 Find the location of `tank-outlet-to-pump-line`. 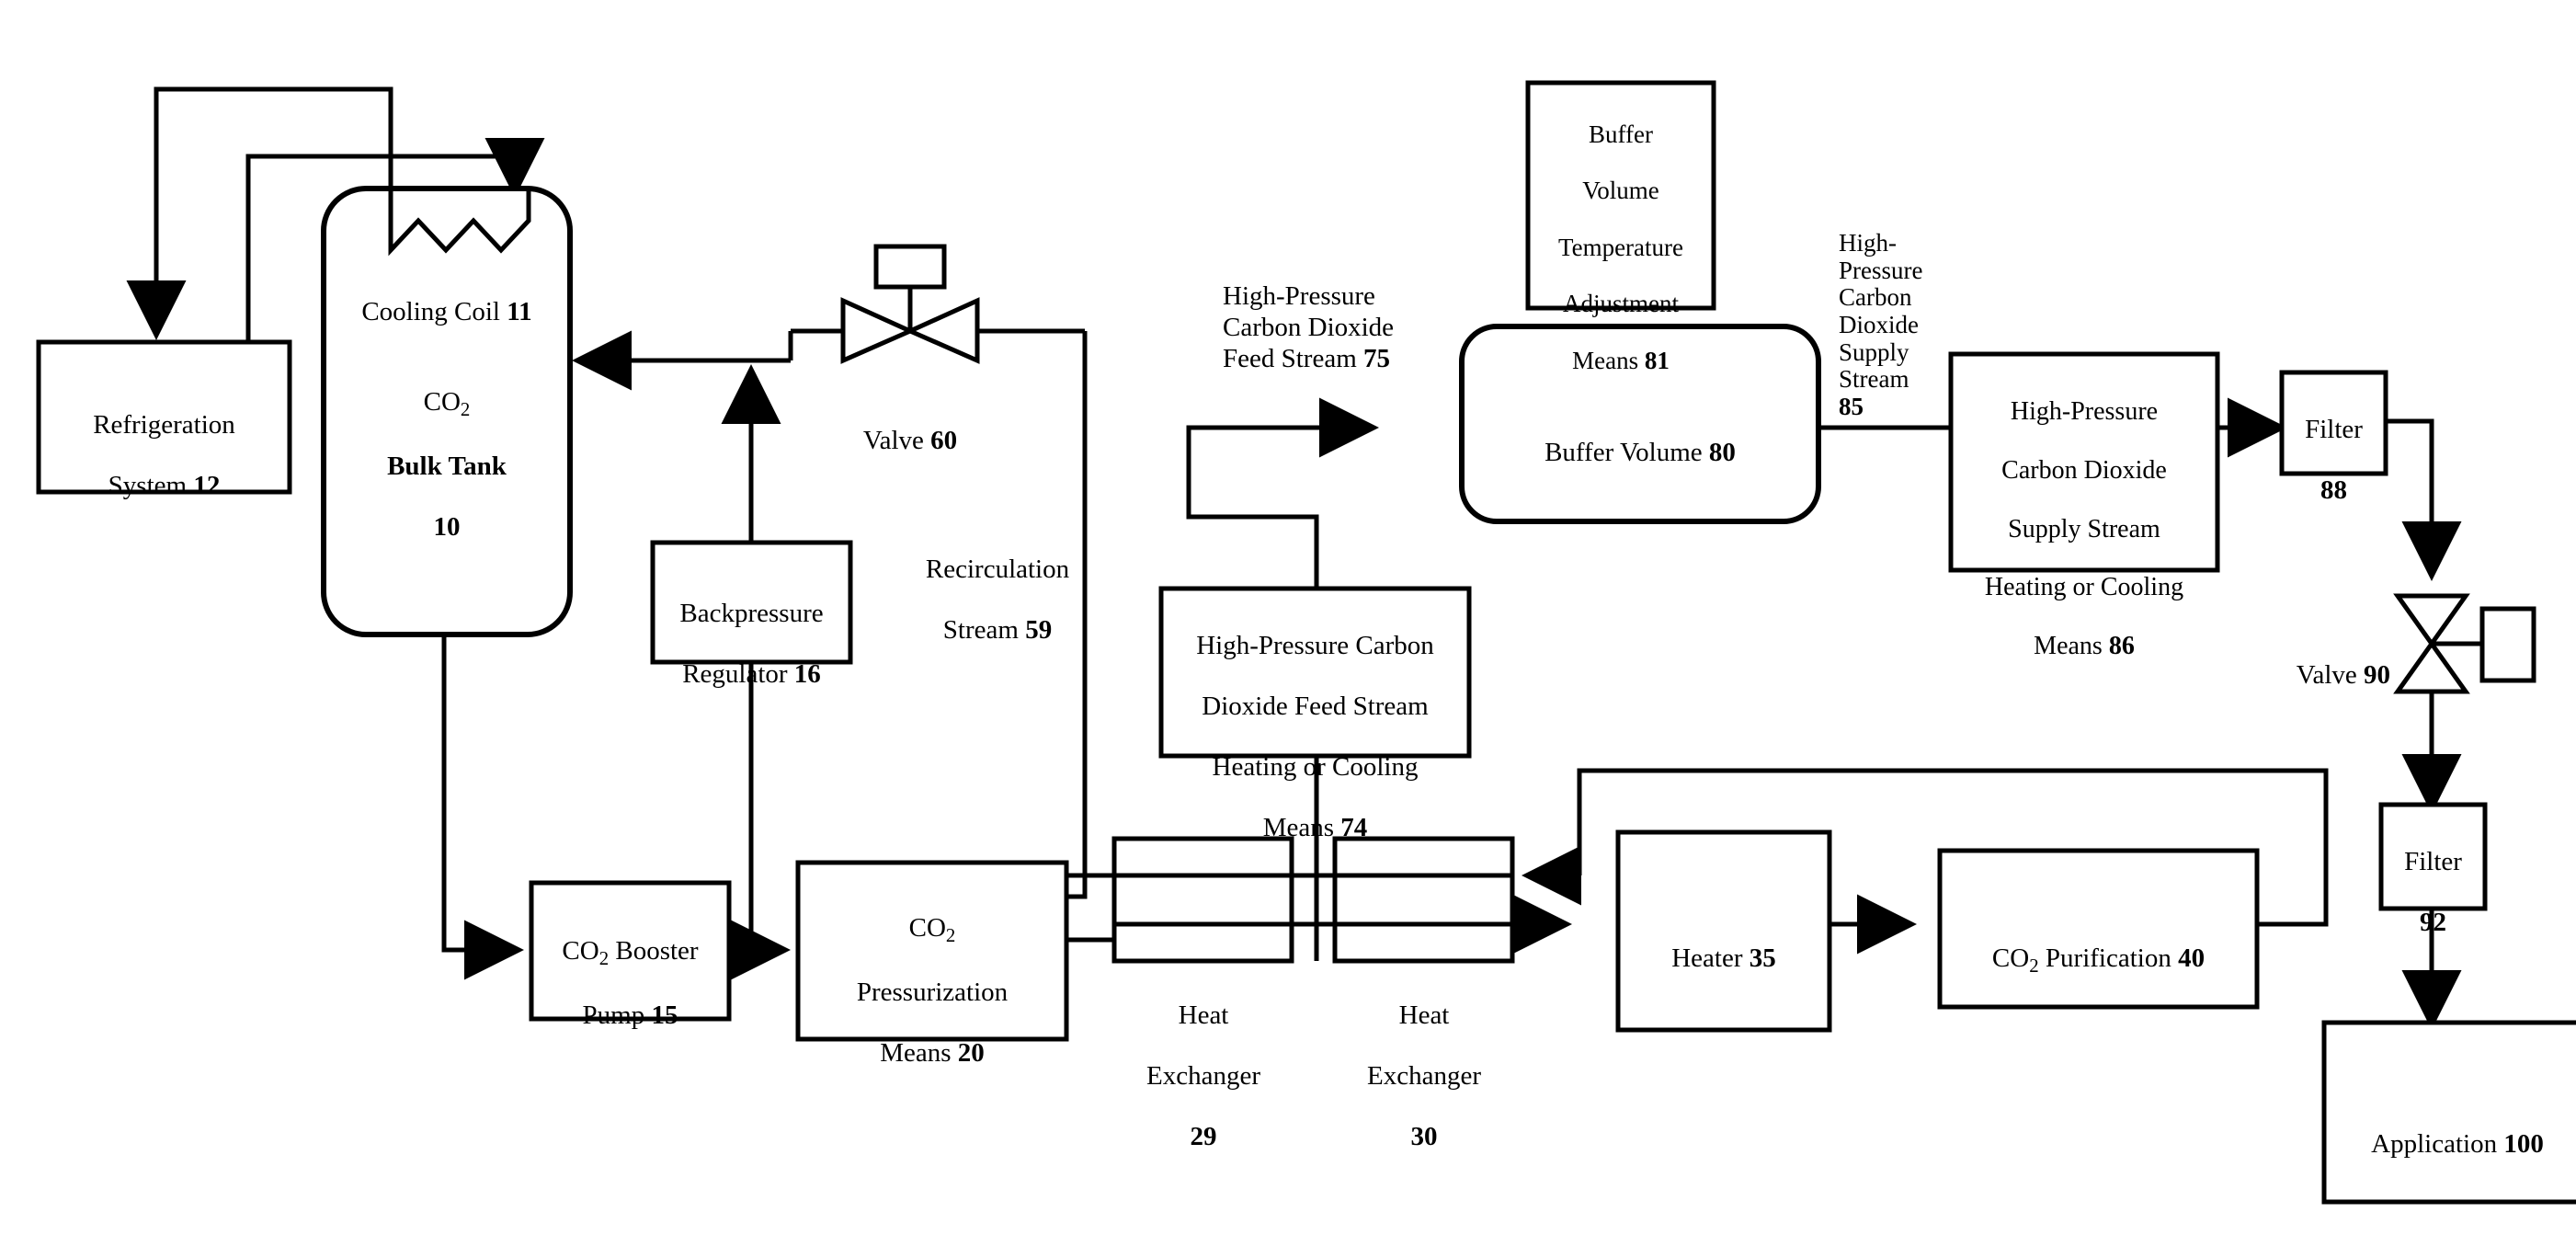

tank-outlet-to-pump-line is located at coordinates (482, 808).